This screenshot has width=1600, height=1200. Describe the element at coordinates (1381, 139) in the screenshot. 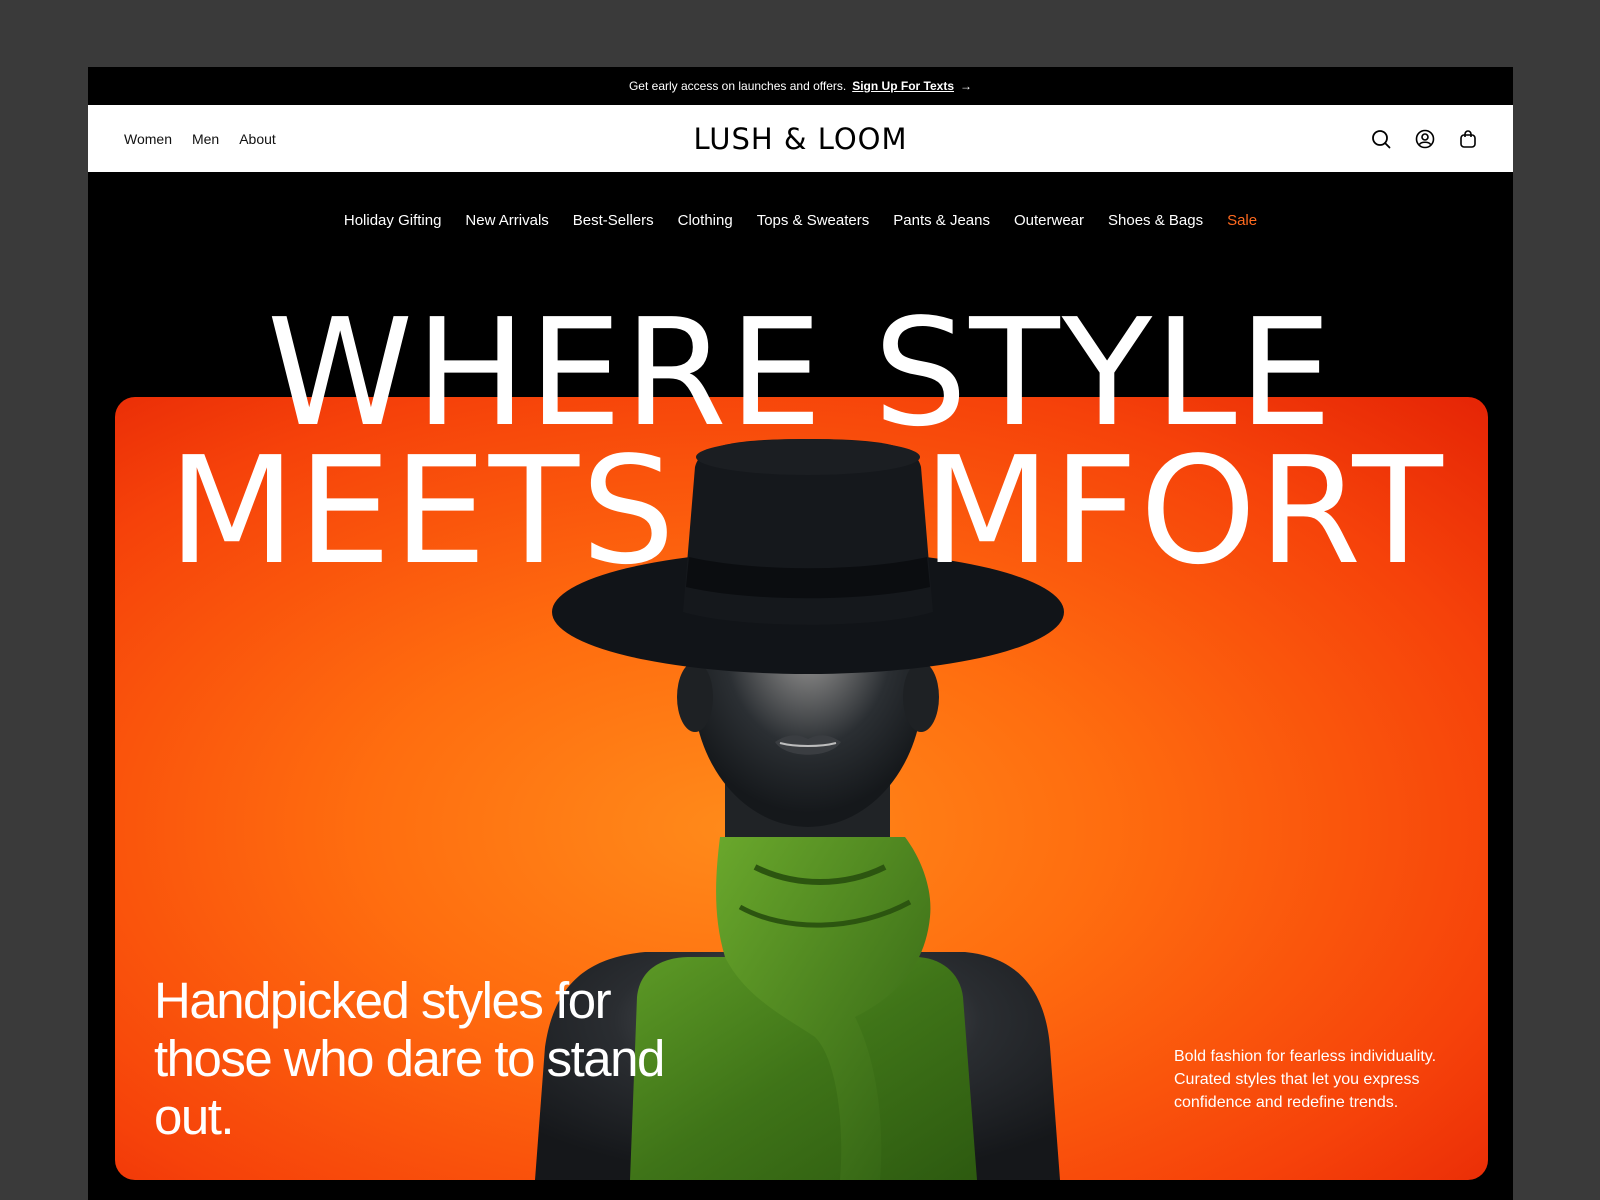

I see `search-icon` at that location.